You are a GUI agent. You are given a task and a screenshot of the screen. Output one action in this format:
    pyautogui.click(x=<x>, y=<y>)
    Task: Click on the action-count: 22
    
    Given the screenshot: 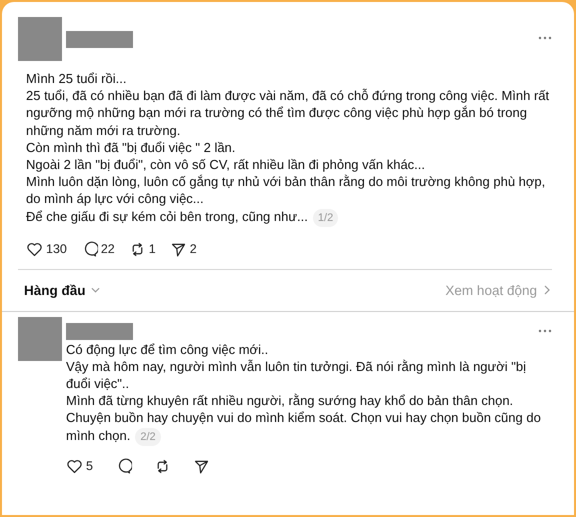 What is the action you would take?
    pyautogui.click(x=107, y=249)
    